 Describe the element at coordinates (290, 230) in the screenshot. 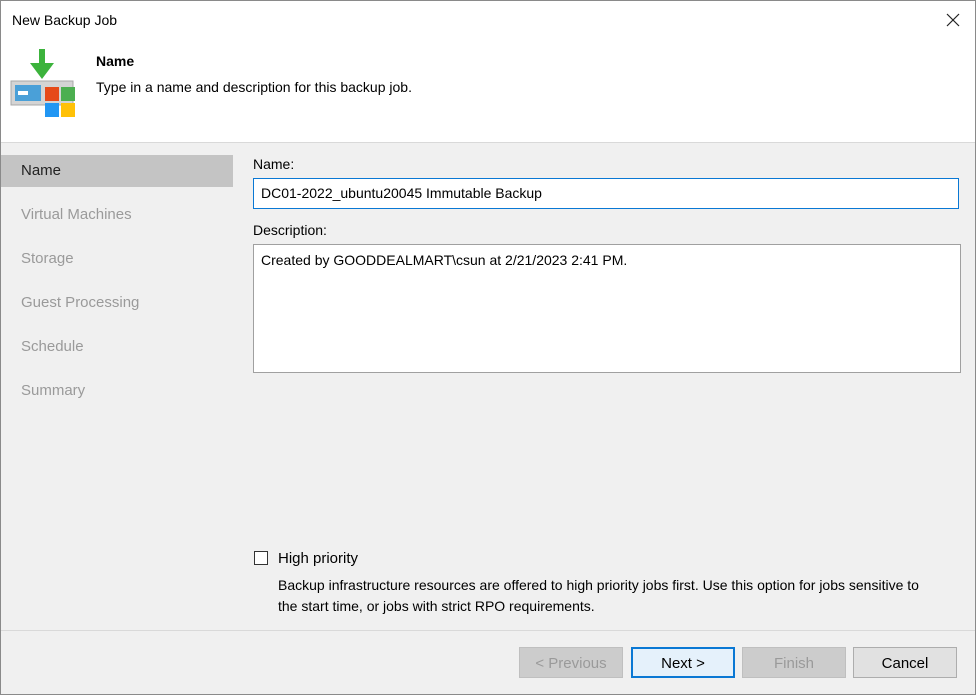

I see `description-label: Description:` at that location.